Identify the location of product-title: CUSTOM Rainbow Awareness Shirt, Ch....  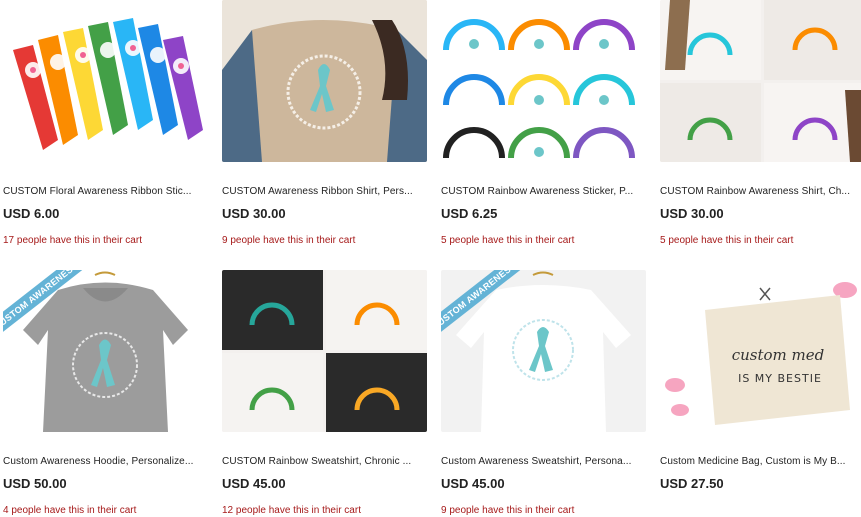
(760, 191).